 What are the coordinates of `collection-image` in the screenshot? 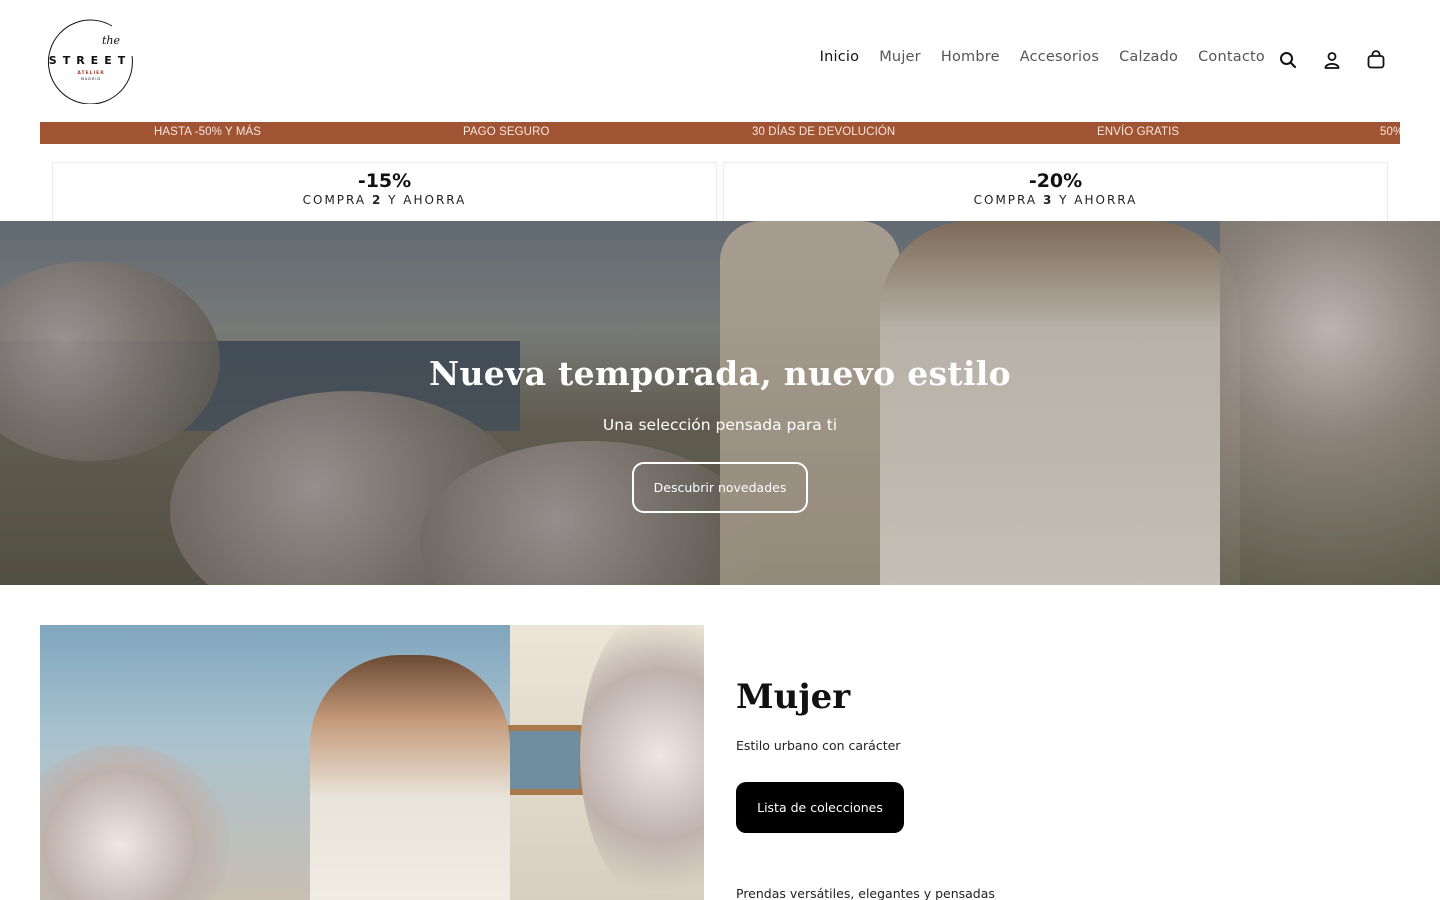 It's located at (372, 762).